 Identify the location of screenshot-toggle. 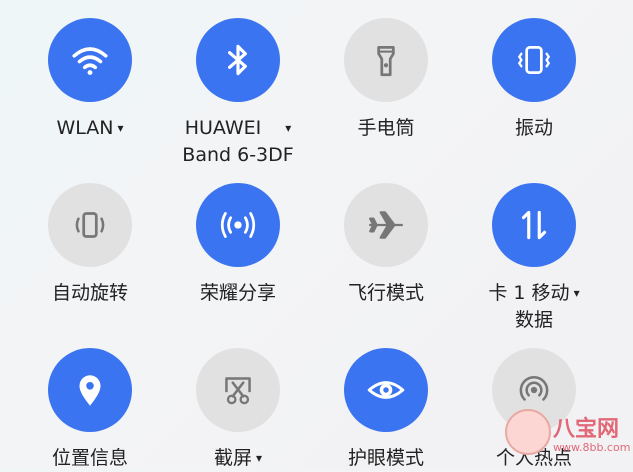
(238, 390).